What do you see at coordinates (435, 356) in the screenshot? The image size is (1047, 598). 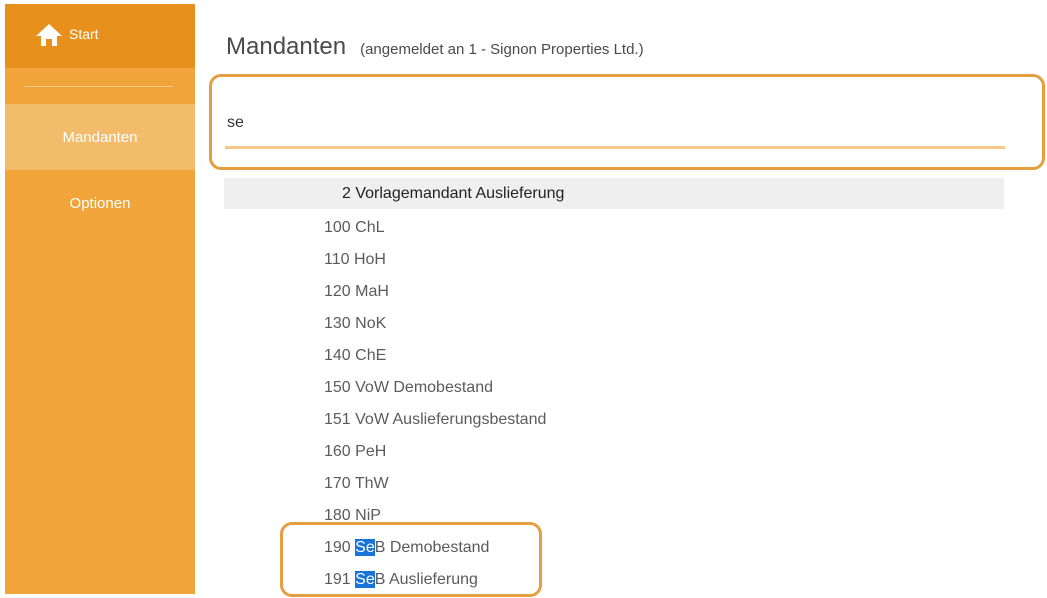 I see `list-item: 140 ChE` at bounding box center [435, 356].